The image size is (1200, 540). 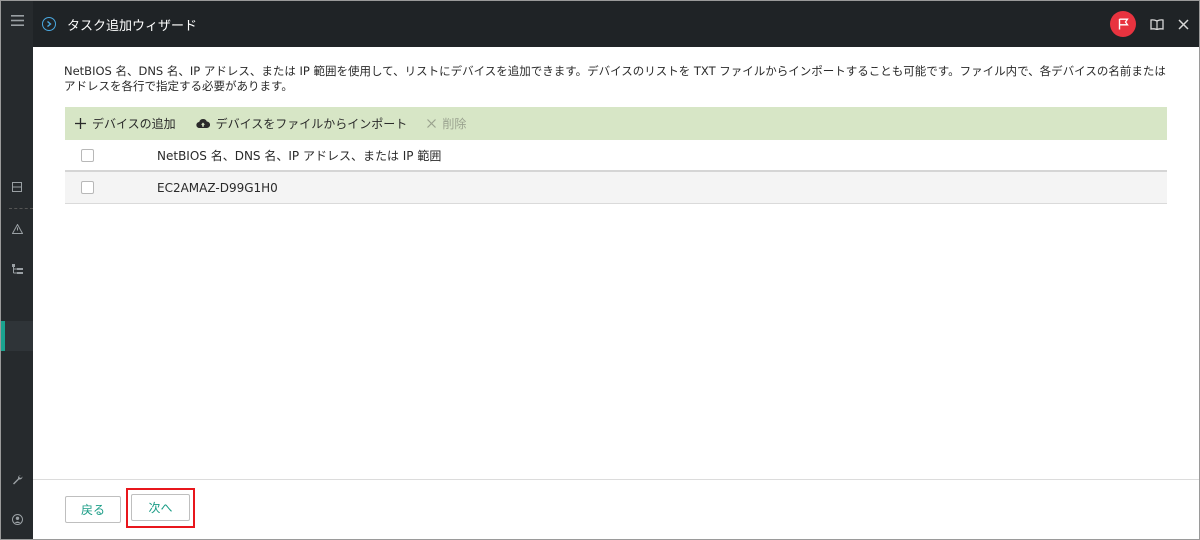 What do you see at coordinates (311, 124) in the screenshot?
I see `import-from-file-label: デバイスをファイルからインポート` at bounding box center [311, 124].